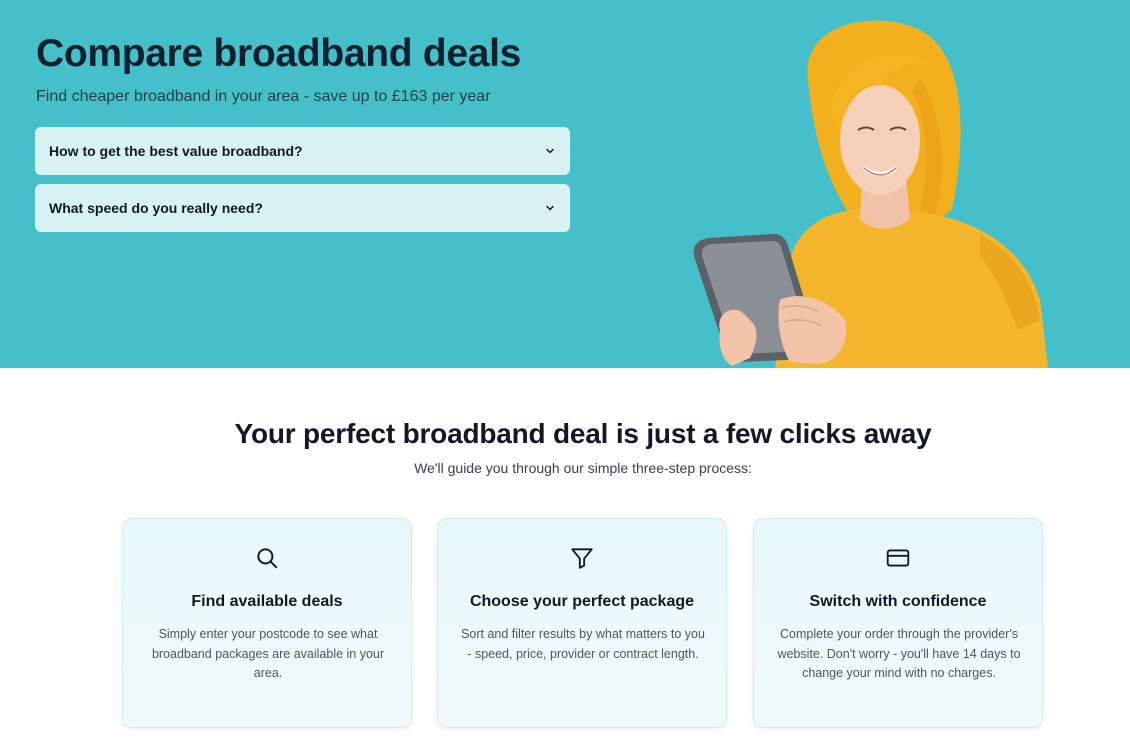 This screenshot has width=1130, height=753. What do you see at coordinates (279, 53) in the screenshot?
I see `page-title: Compare broadband deals` at bounding box center [279, 53].